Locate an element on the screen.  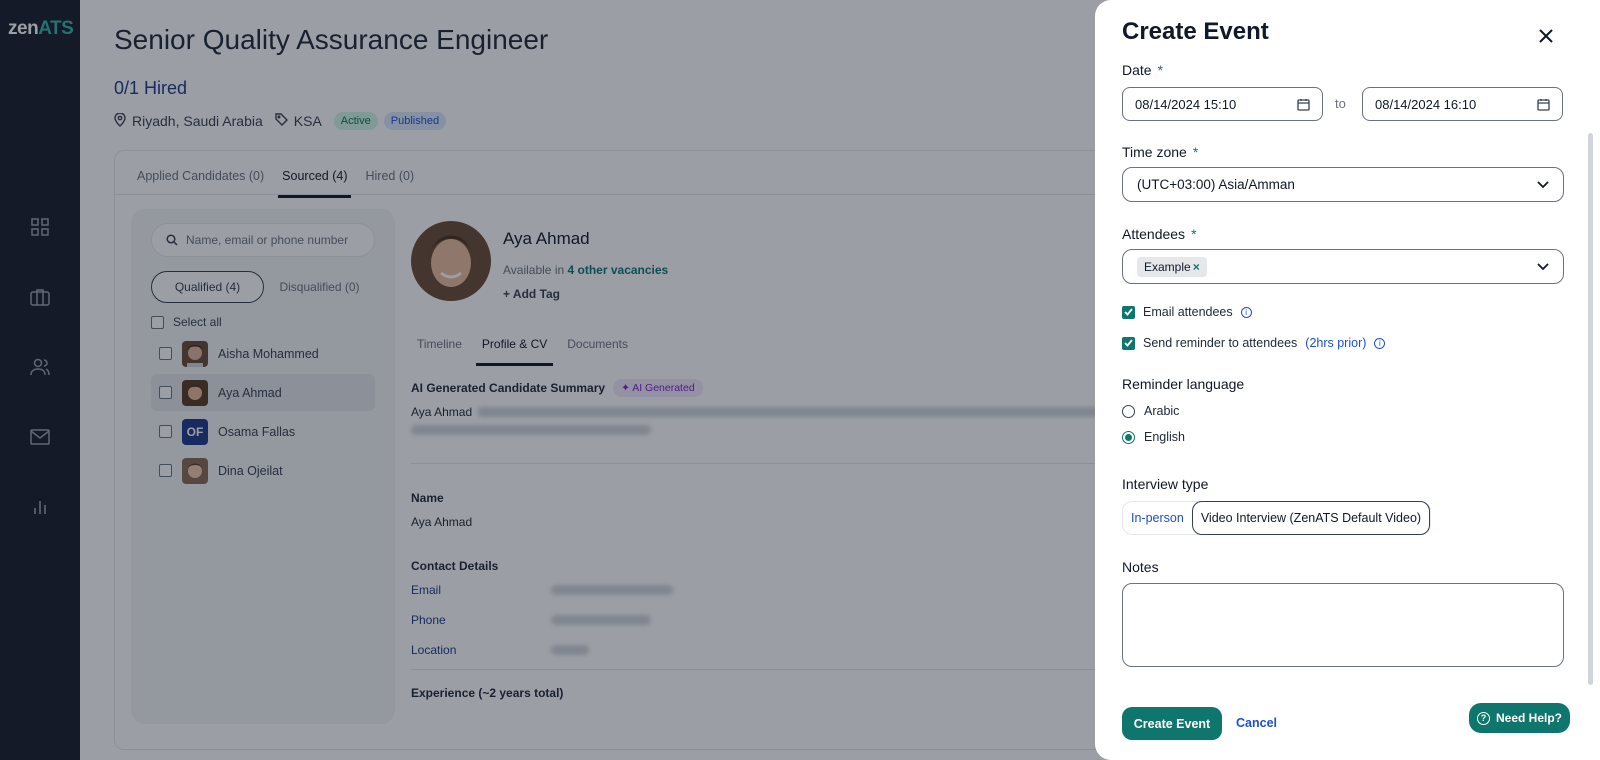
to-label: to is located at coordinates (1340, 103).